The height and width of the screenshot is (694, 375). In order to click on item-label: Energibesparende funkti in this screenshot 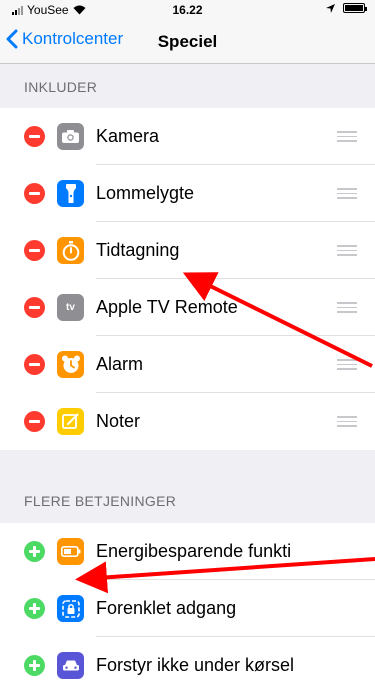, I will do `click(194, 551)`.